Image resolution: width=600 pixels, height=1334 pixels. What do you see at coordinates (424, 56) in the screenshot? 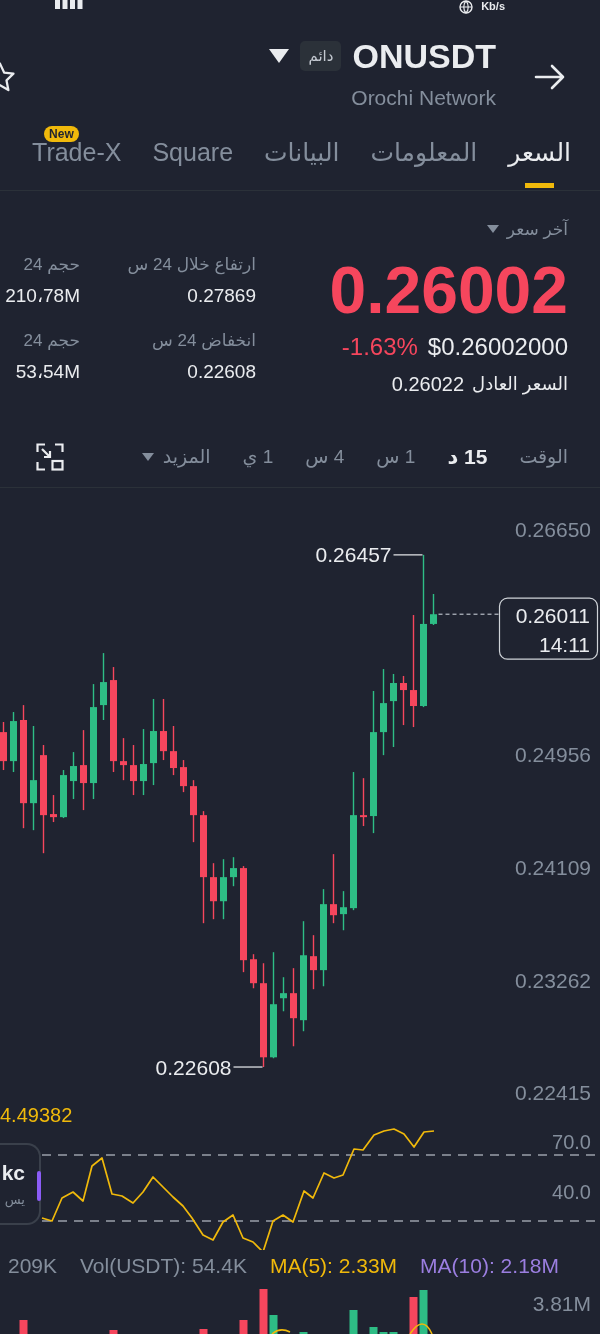
I see `symbol-title: ONUSDT` at bounding box center [424, 56].